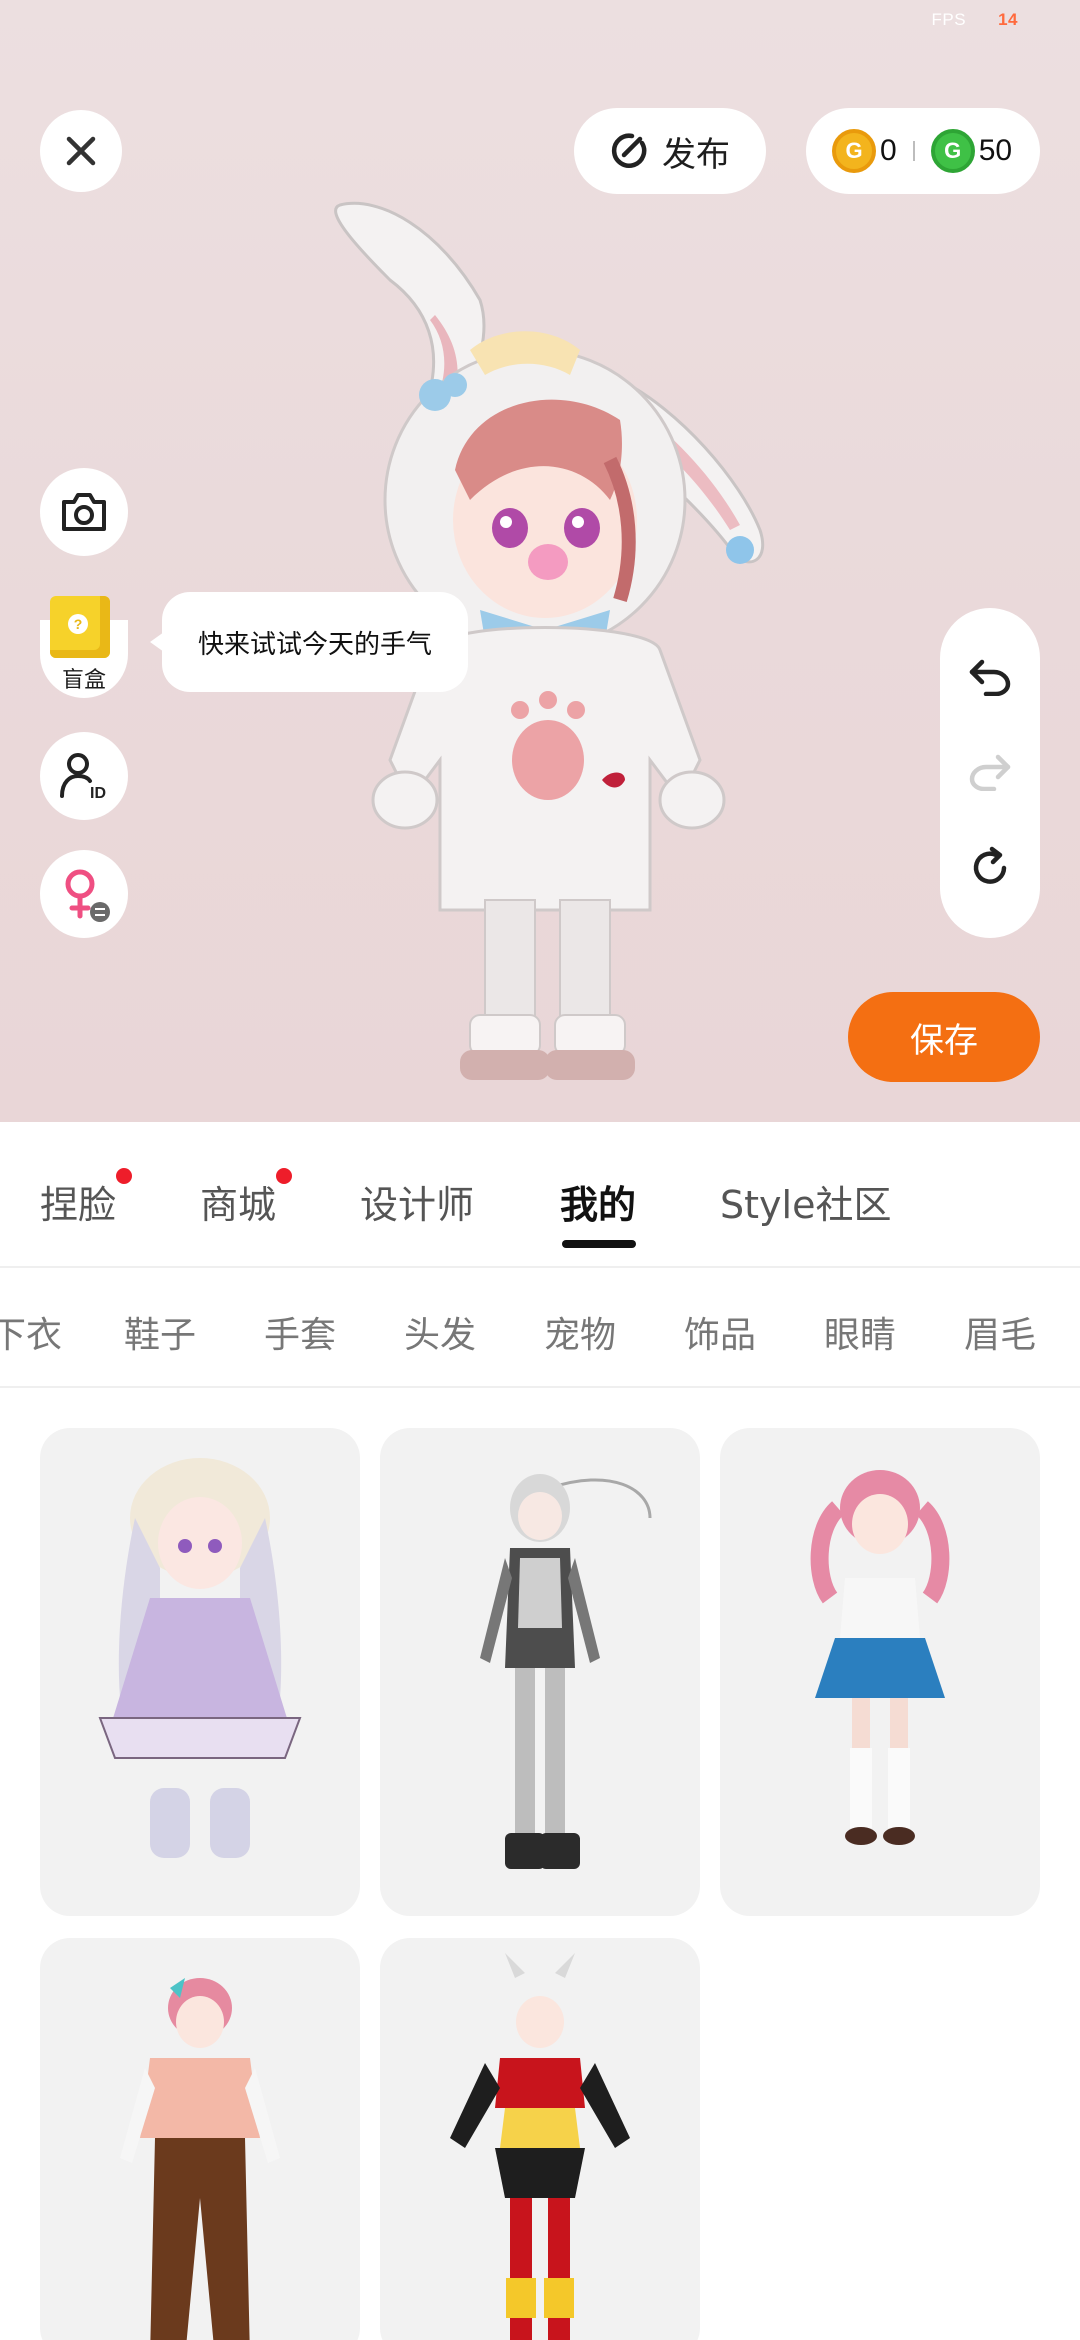 The height and width of the screenshot is (2340, 1080). I want to click on gold-coin-count: 0, so click(888, 150).